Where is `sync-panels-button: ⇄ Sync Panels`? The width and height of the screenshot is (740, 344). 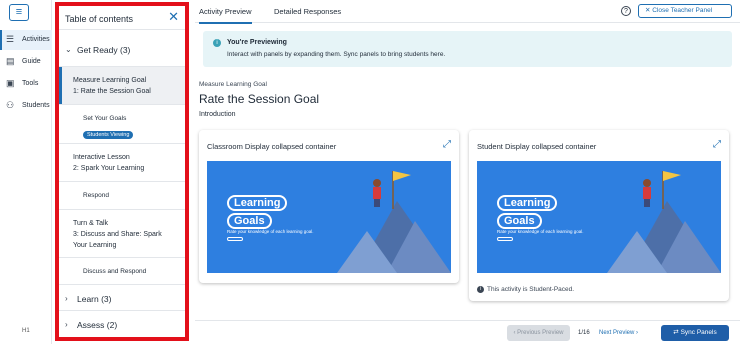
sync-panels-button: ⇄ Sync Panels is located at coordinates (695, 333).